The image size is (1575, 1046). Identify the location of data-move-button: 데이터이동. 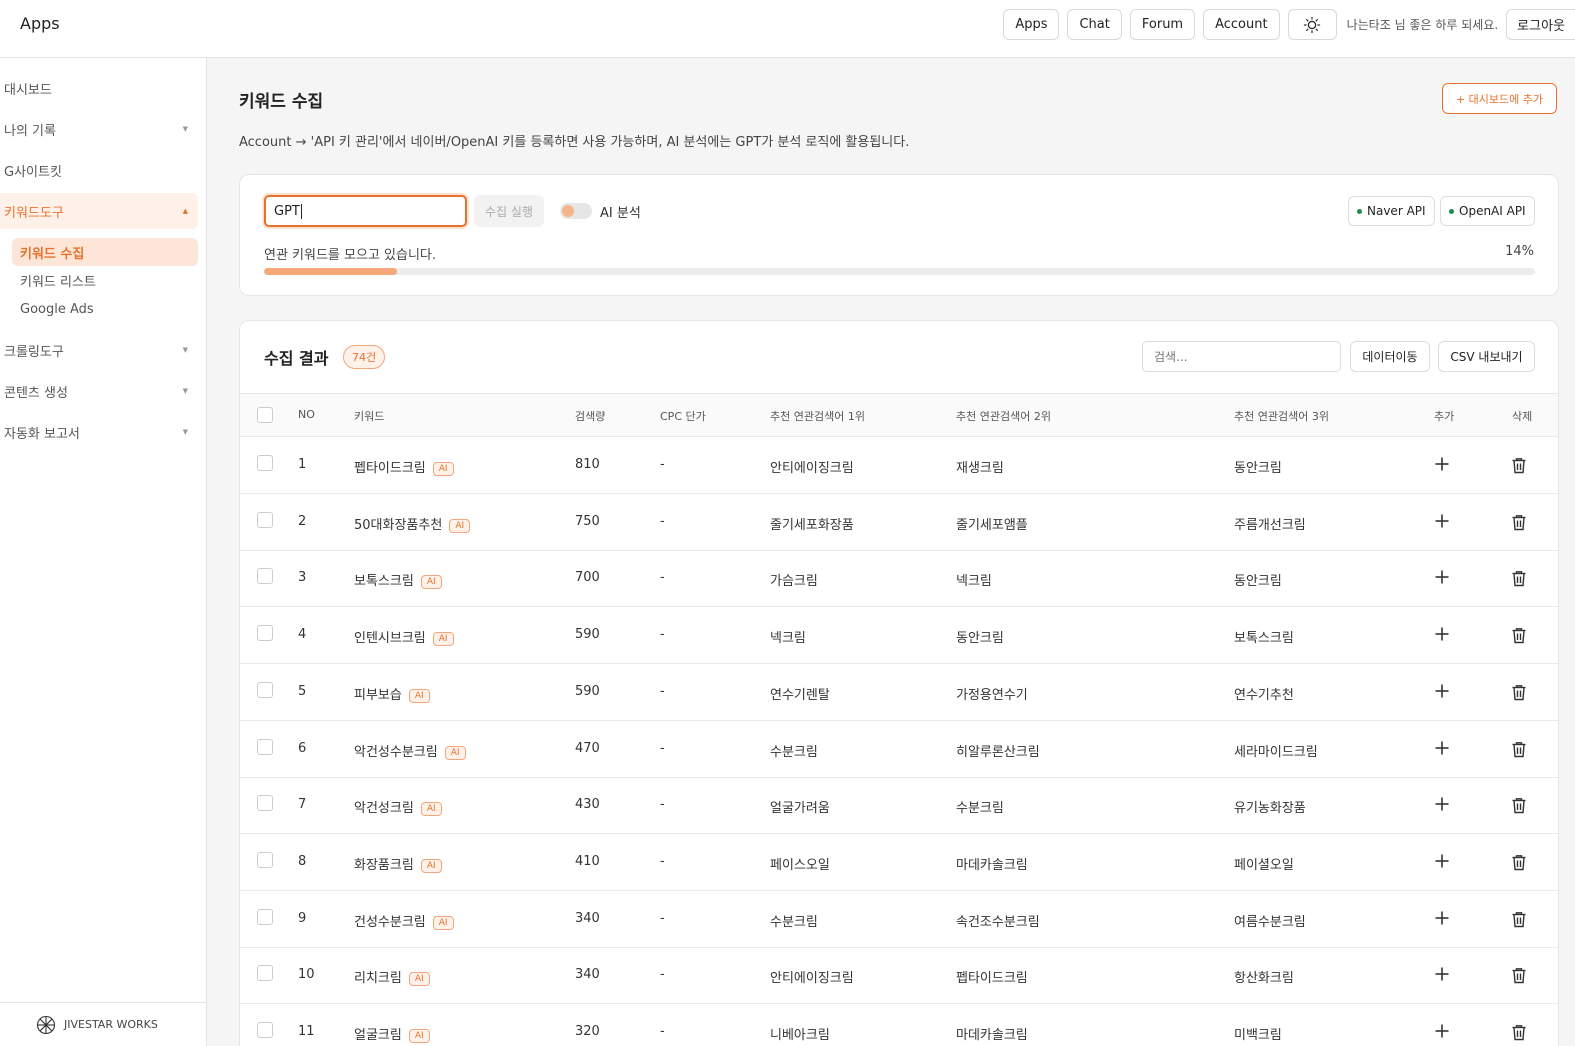
(1390, 356).